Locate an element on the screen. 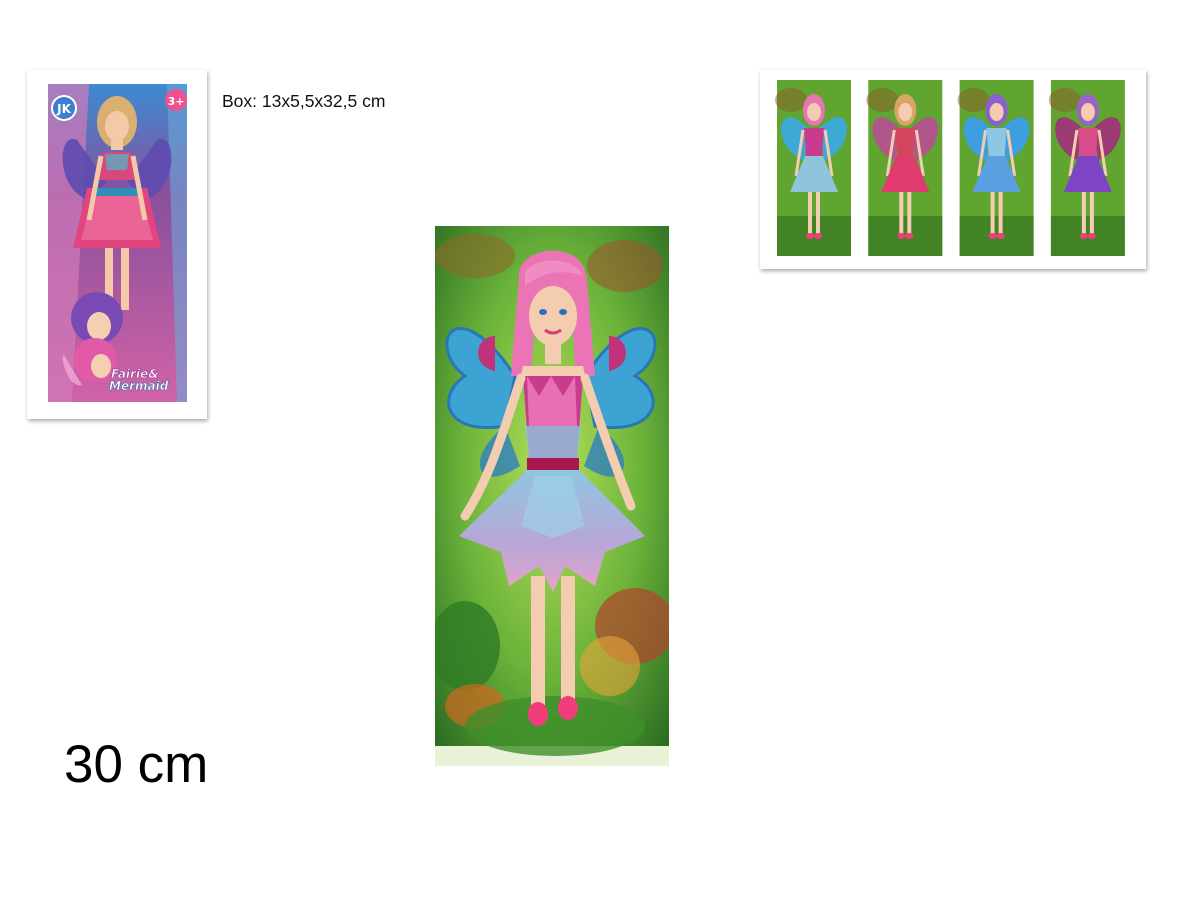 This screenshot has height=900, width=1200. boxed-doll-photo: JK 3+ Fairie& Mermaid is located at coordinates (117, 244).